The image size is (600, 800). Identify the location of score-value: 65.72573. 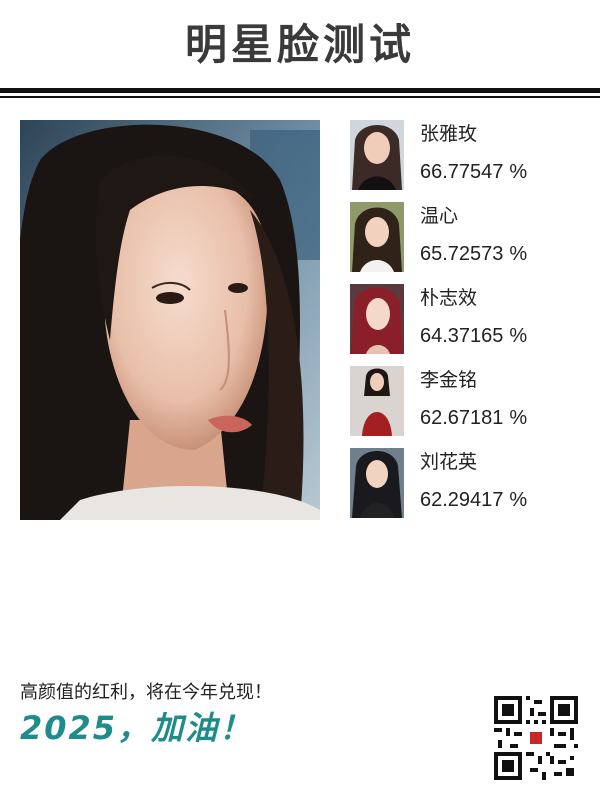
(462, 254).